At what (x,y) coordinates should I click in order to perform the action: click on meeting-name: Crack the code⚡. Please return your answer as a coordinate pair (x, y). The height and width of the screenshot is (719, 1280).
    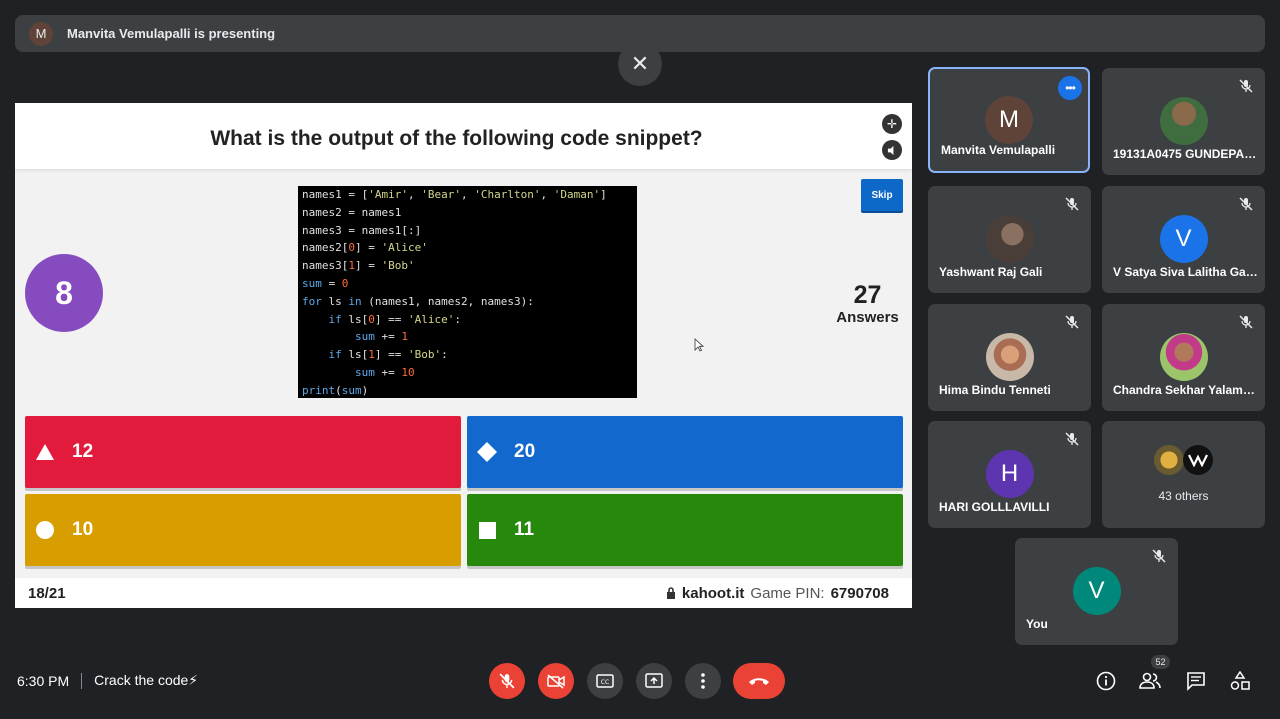
    Looking at the image, I should click on (146, 680).